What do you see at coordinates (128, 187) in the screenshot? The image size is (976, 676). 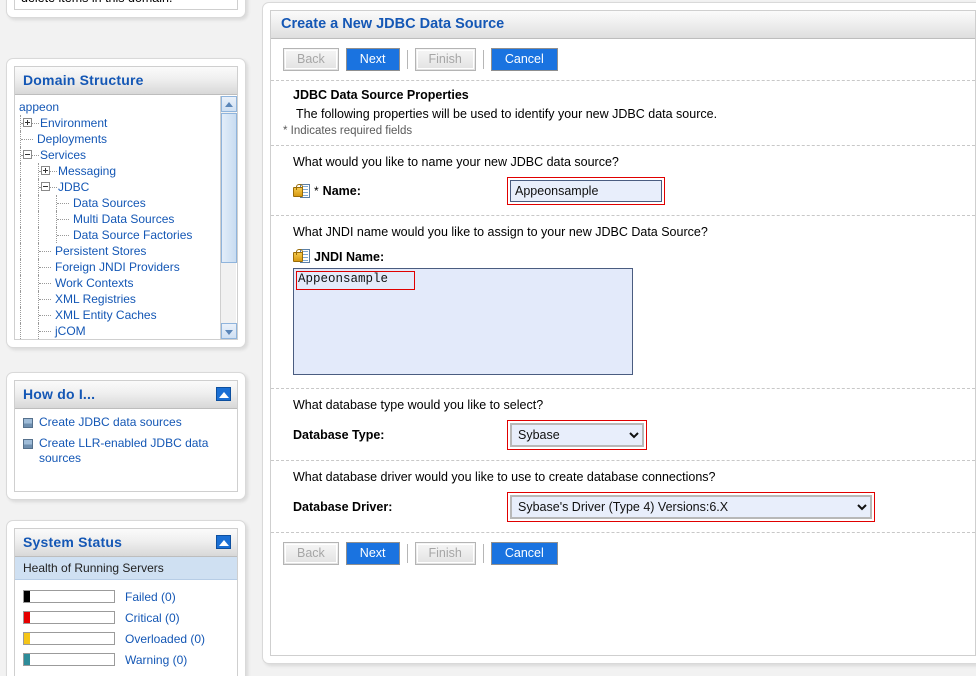 I see `tree-item-jdbc: JDBC` at bounding box center [128, 187].